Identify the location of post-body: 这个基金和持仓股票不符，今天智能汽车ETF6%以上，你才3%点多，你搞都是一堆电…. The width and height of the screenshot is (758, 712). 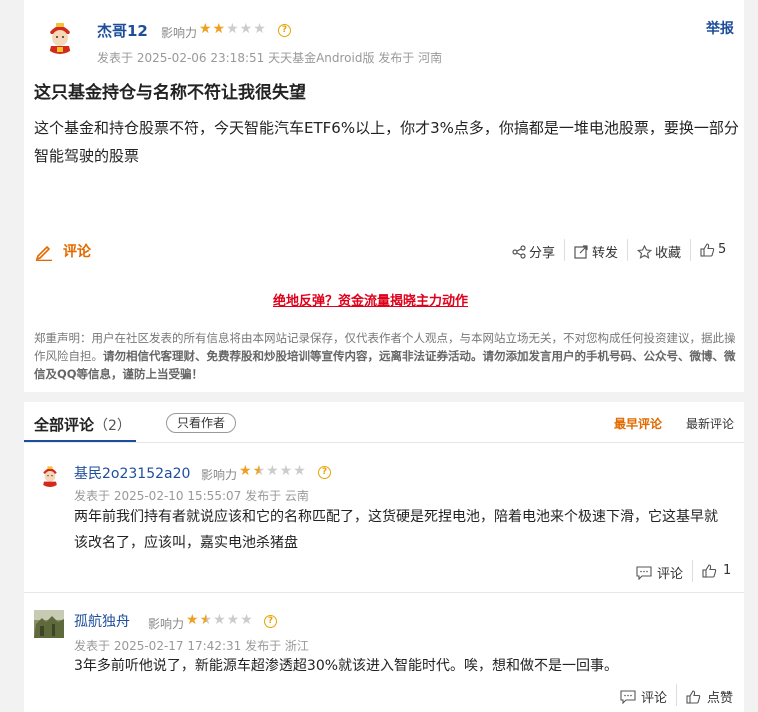
(386, 142).